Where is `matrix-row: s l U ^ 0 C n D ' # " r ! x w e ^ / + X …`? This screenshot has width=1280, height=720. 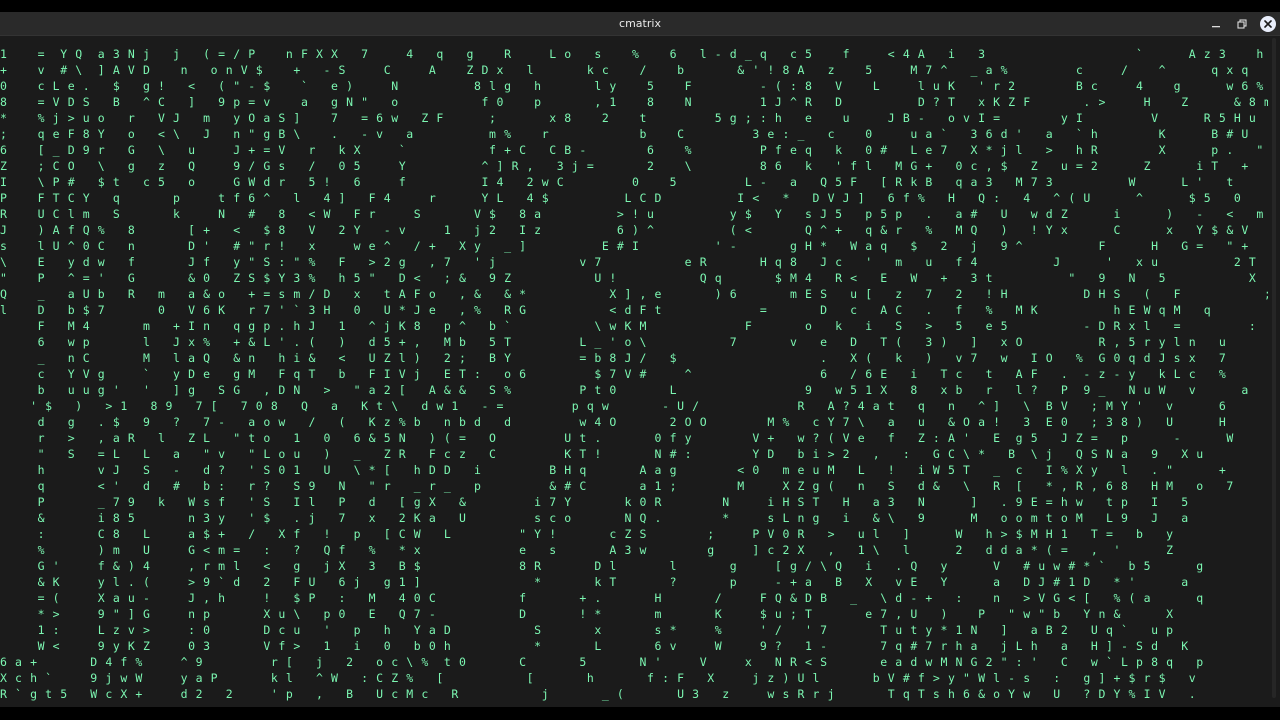 matrix-row: s l U ^ 0 C n D ' # " r ! x w e ^ / + X … is located at coordinates (624, 246).